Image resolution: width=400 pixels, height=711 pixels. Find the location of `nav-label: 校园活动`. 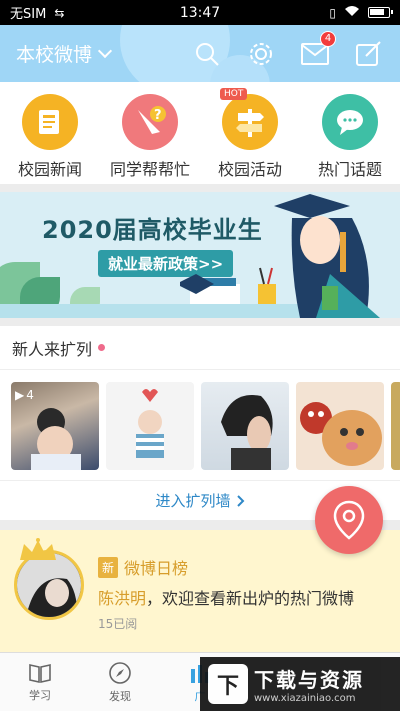

nav-label: 校园活动 is located at coordinates (249, 169).